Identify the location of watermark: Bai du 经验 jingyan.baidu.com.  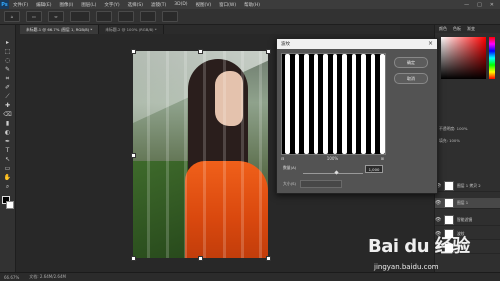
(431, 254).